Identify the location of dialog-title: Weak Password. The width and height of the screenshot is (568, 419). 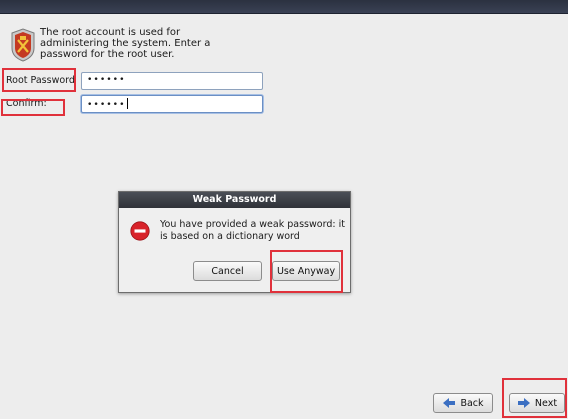
(234, 200).